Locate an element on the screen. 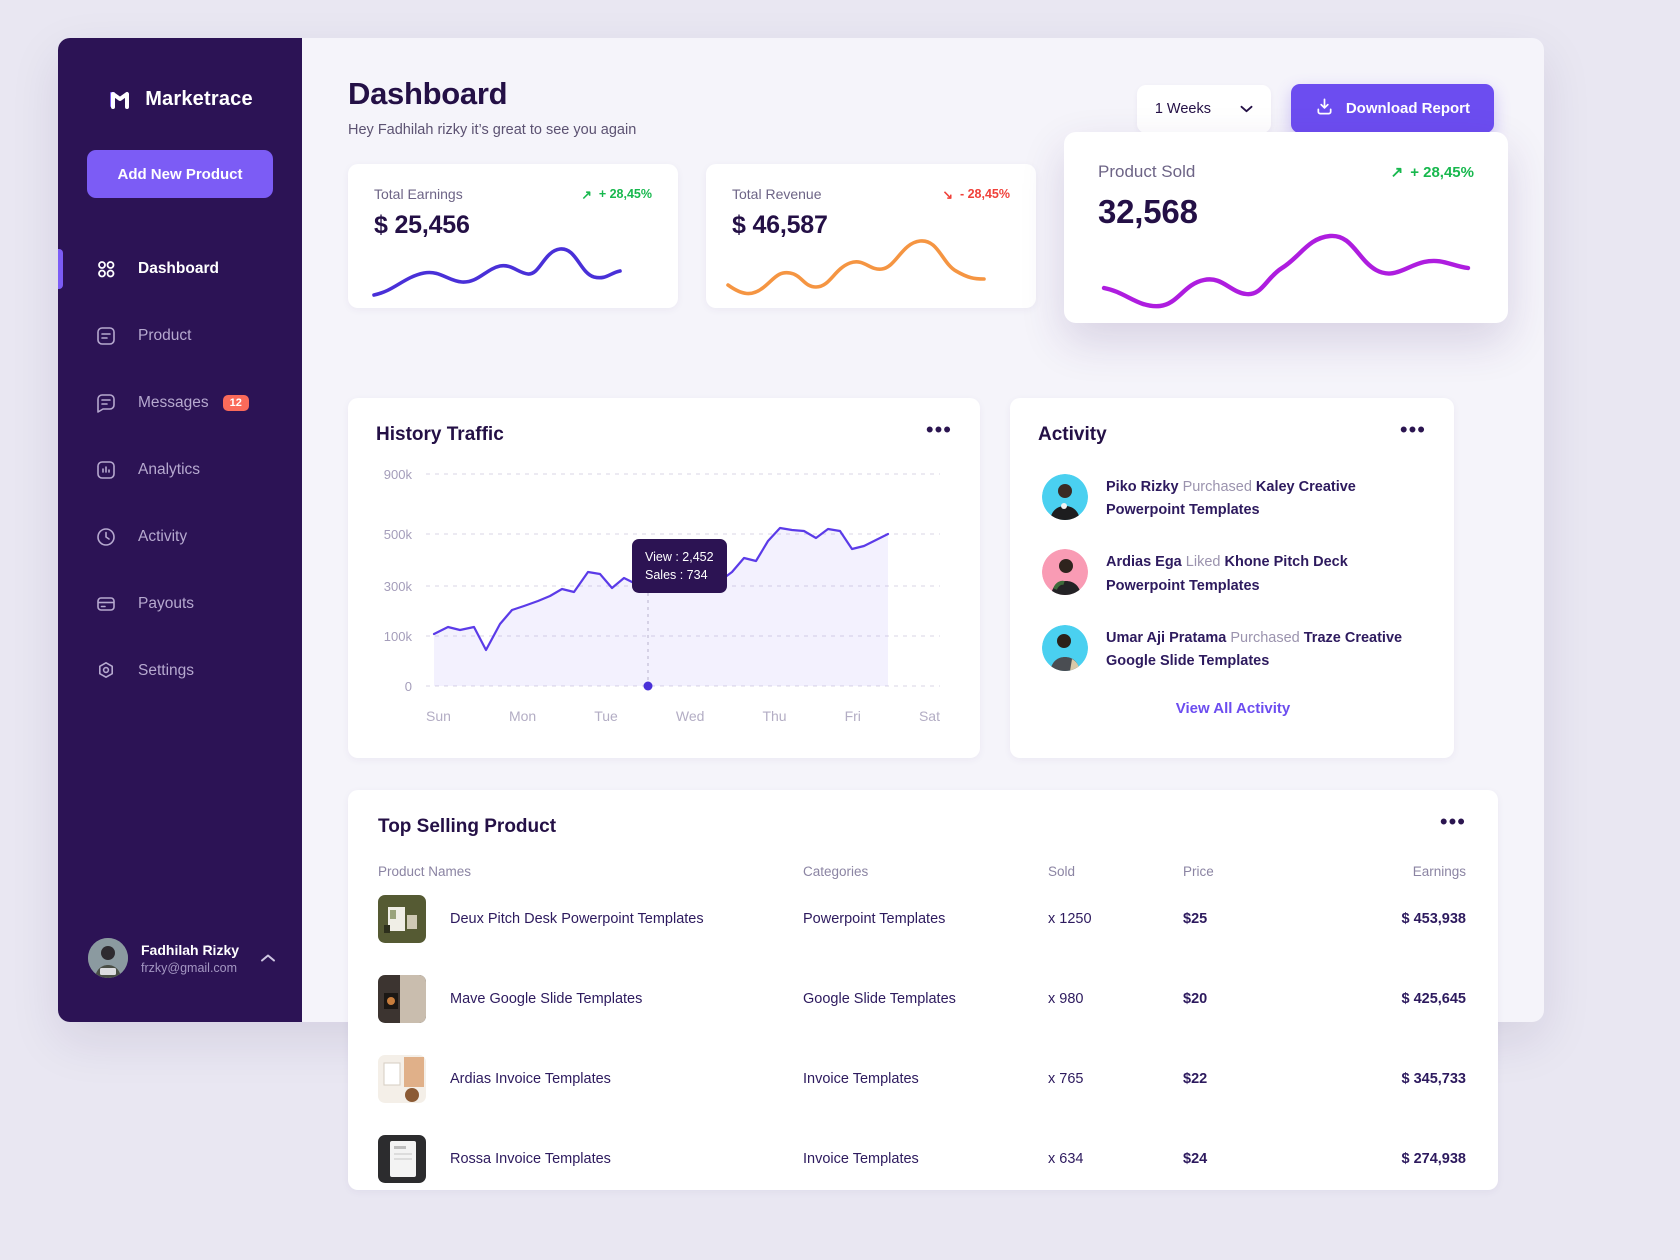 Image resolution: width=1680 pixels, height=1260 pixels. tooltip-view: View : 2,452 is located at coordinates (679, 557).